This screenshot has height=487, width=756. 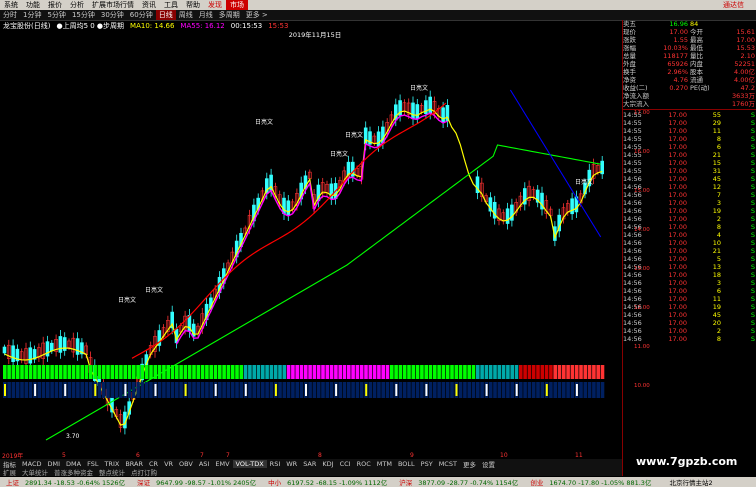 What do you see at coordinates (73, 464) in the screenshot?
I see `indicator-tab: DMA` at bounding box center [73, 464].